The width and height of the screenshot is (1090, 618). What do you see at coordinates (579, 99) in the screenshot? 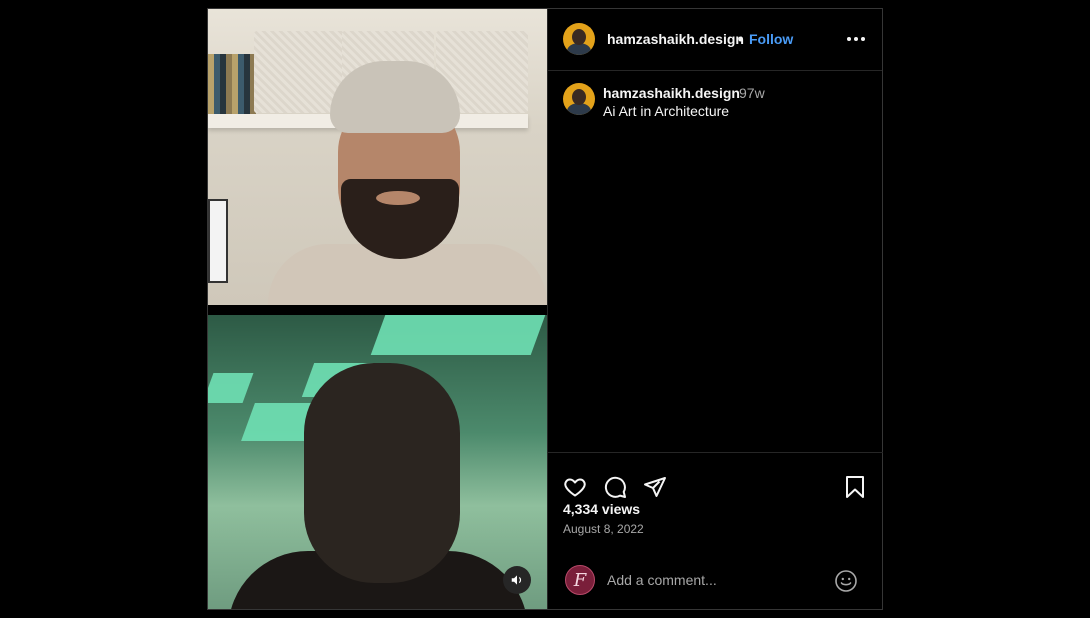
I see `caption-avatar` at bounding box center [579, 99].